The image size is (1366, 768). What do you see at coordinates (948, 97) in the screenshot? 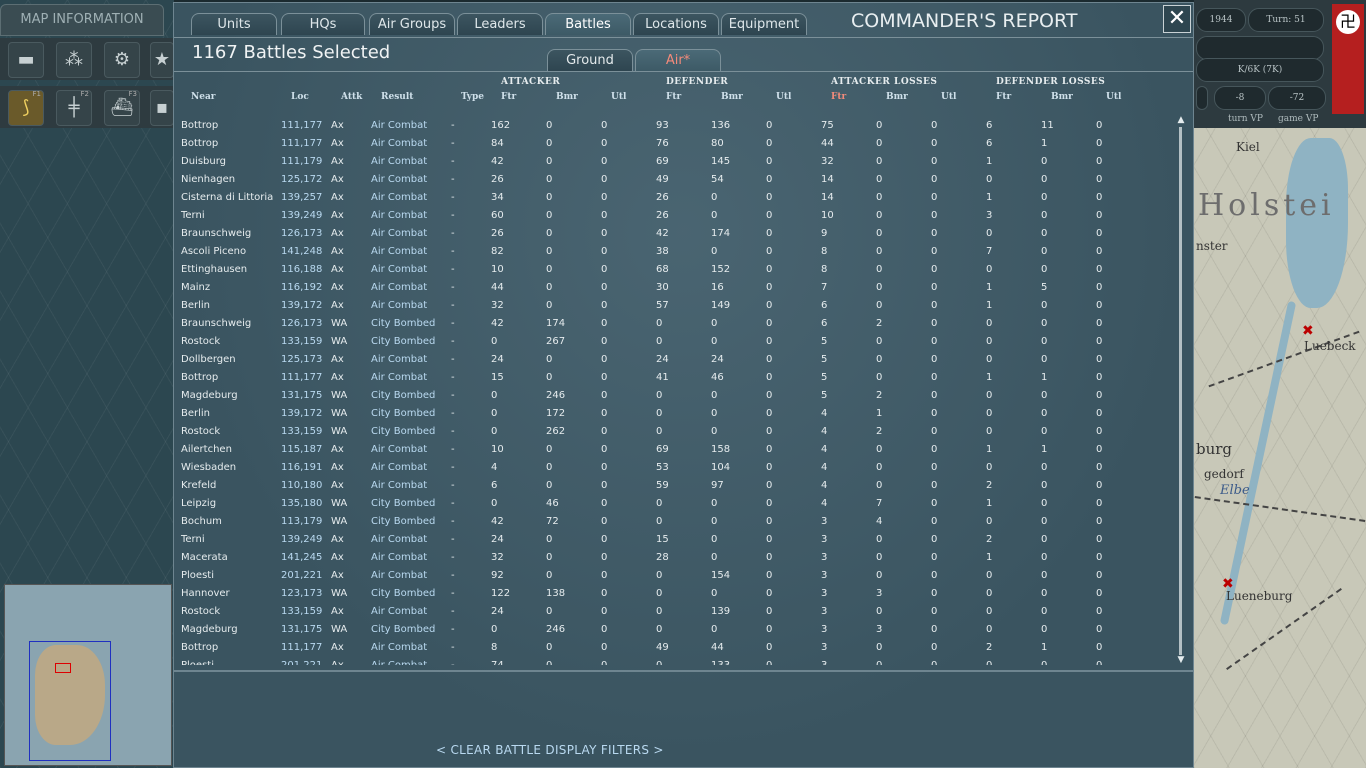
I see `column-header-attloss-utl: Utl` at bounding box center [948, 97].